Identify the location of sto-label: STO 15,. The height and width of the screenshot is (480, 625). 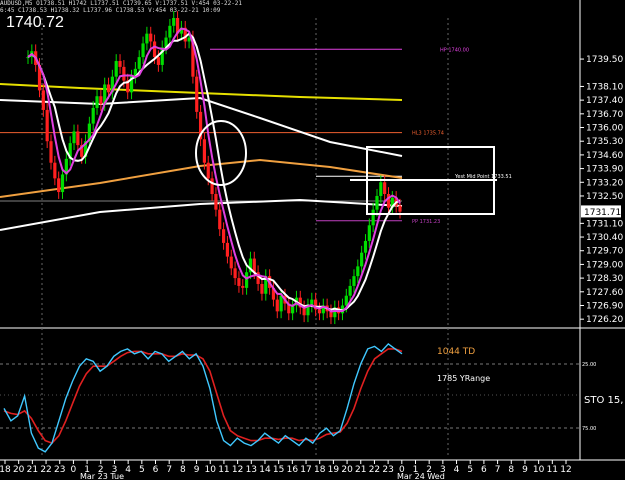
(603, 400).